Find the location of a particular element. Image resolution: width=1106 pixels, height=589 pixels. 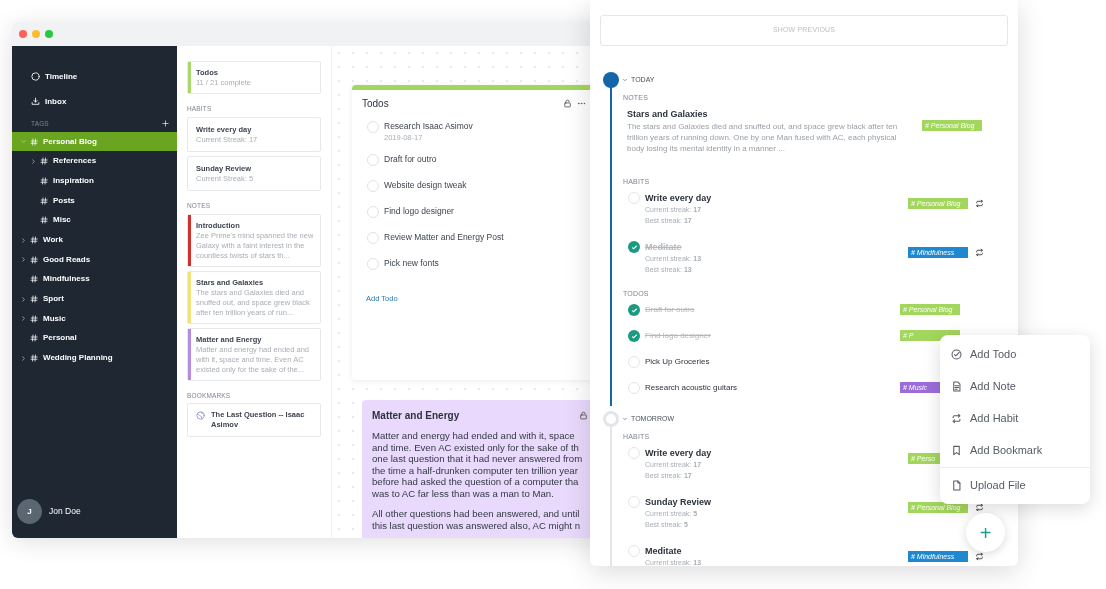

habit-title: Sunday Review is located at coordinates (678, 502).